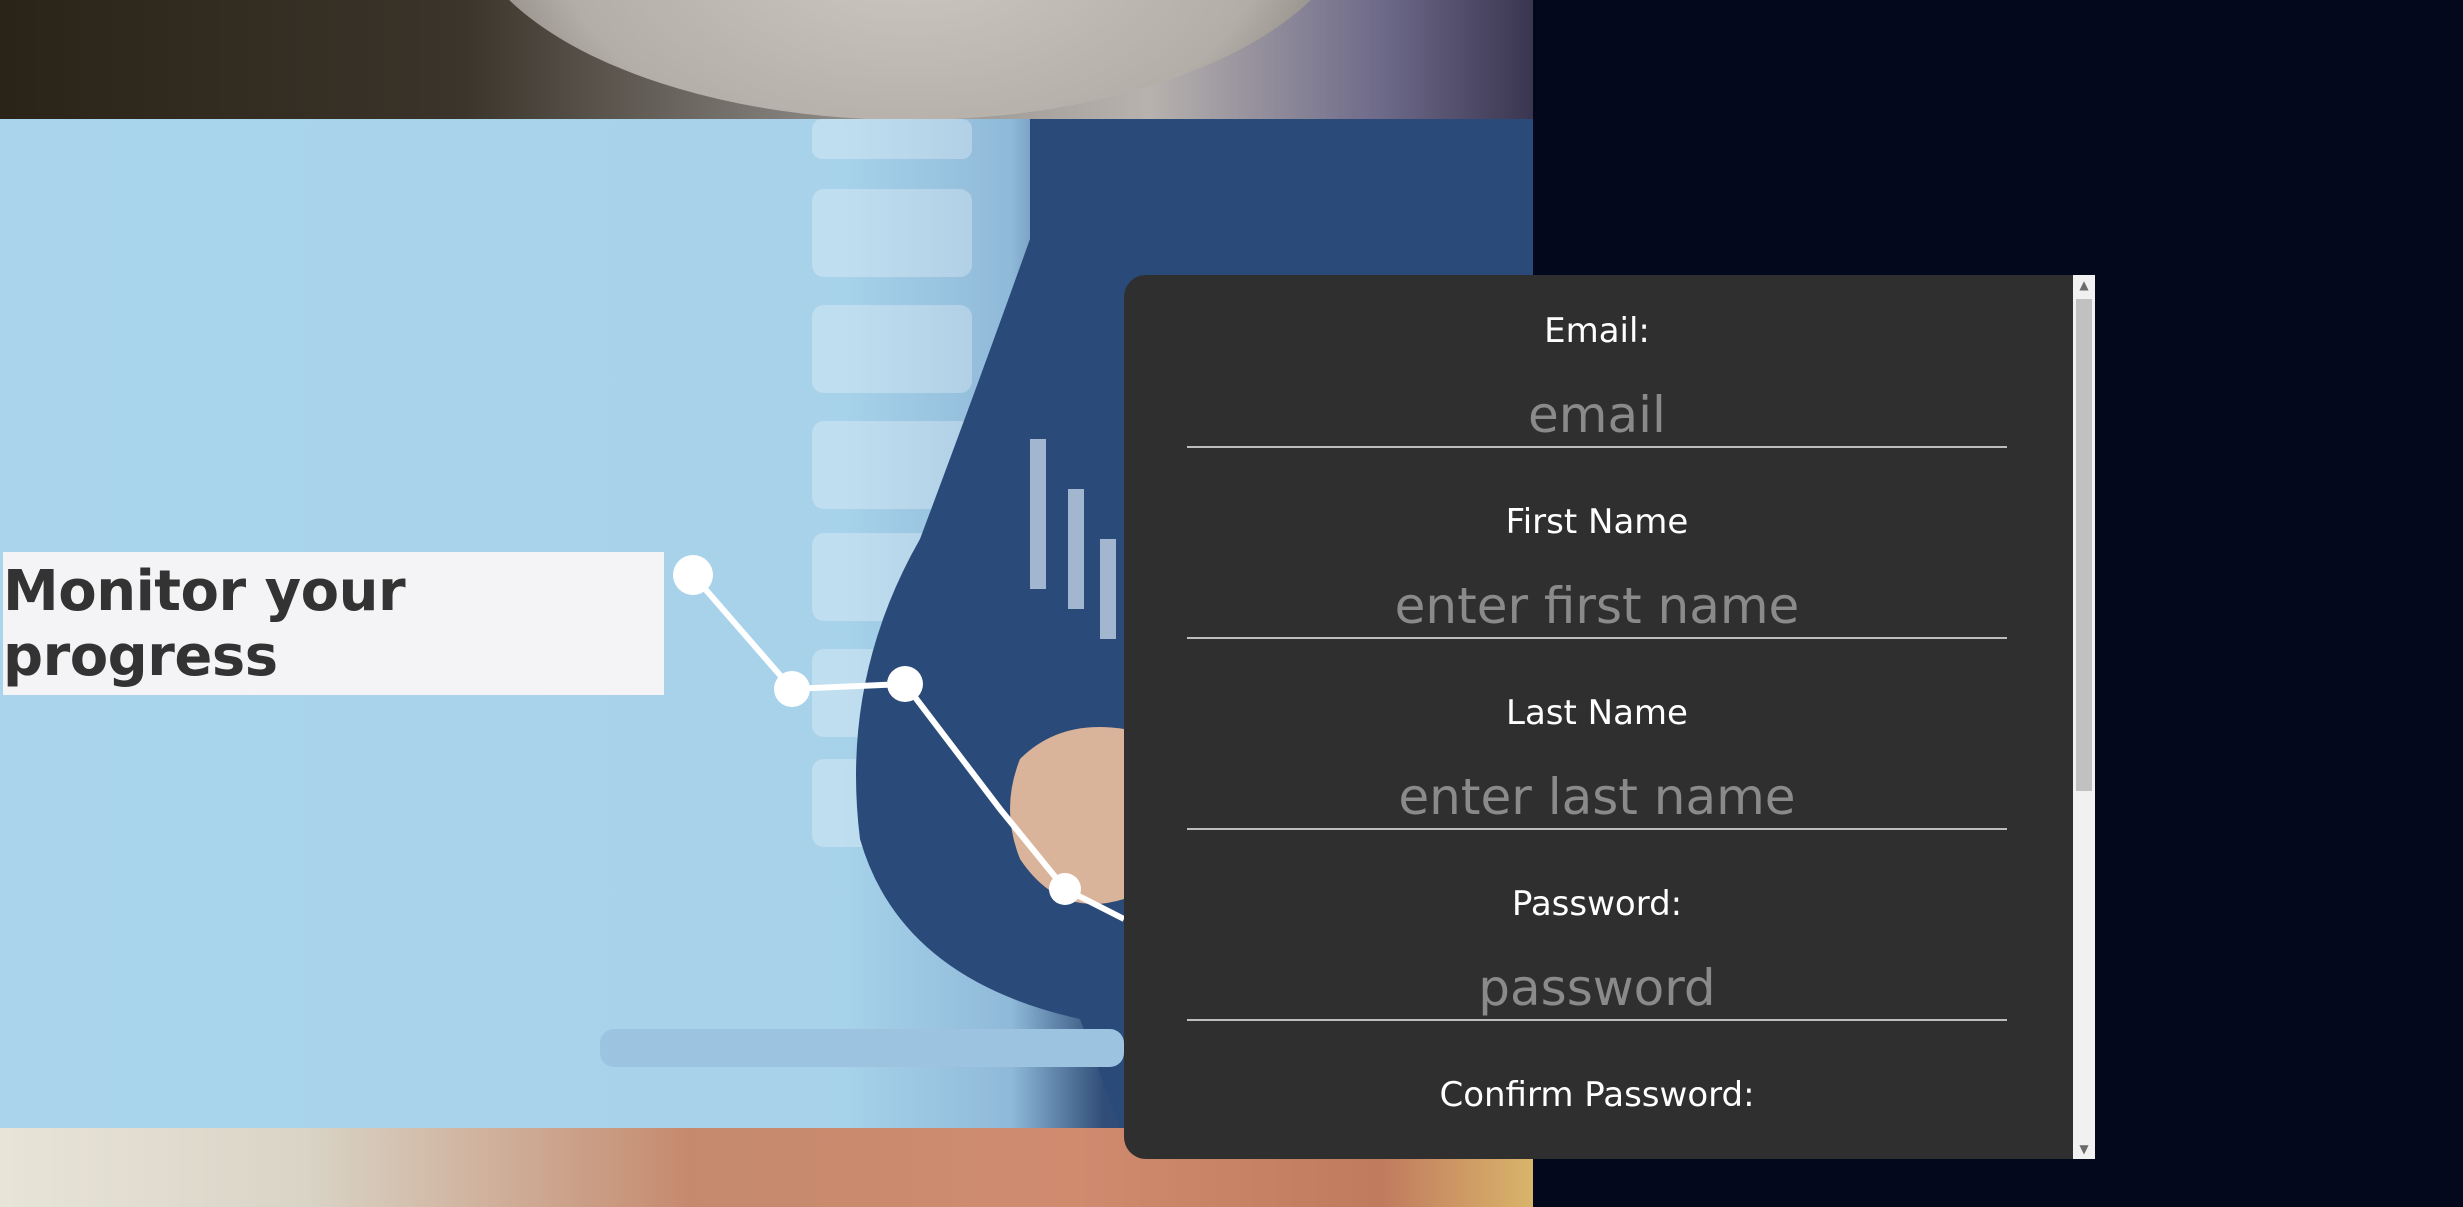 The width and height of the screenshot is (2463, 1207). I want to click on email-field-group: Email:, so click(1597, 381).